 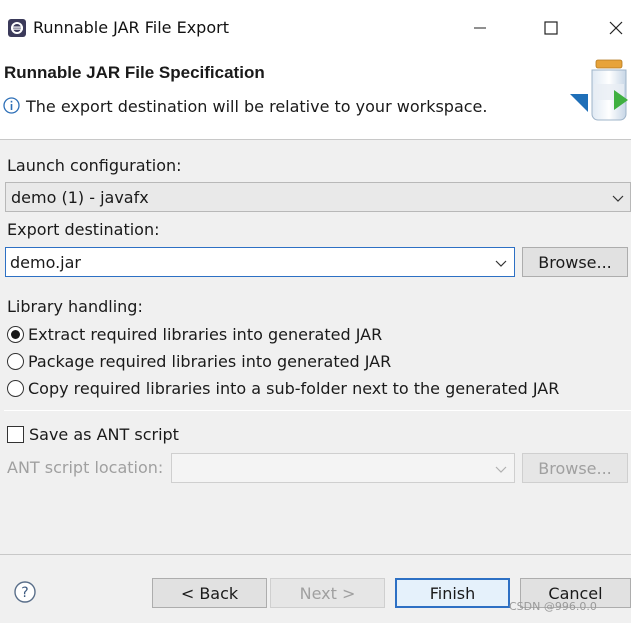 I want to click on maximize-icon, so click(x=551, y=28).